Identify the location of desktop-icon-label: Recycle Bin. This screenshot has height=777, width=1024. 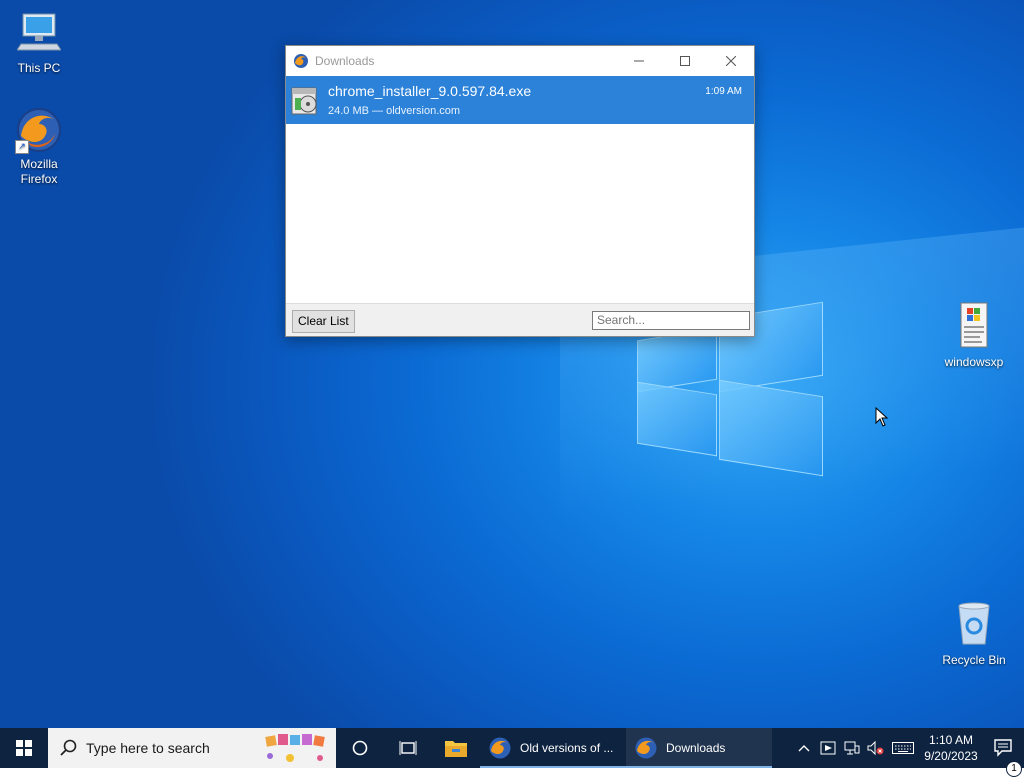
(974, 660).